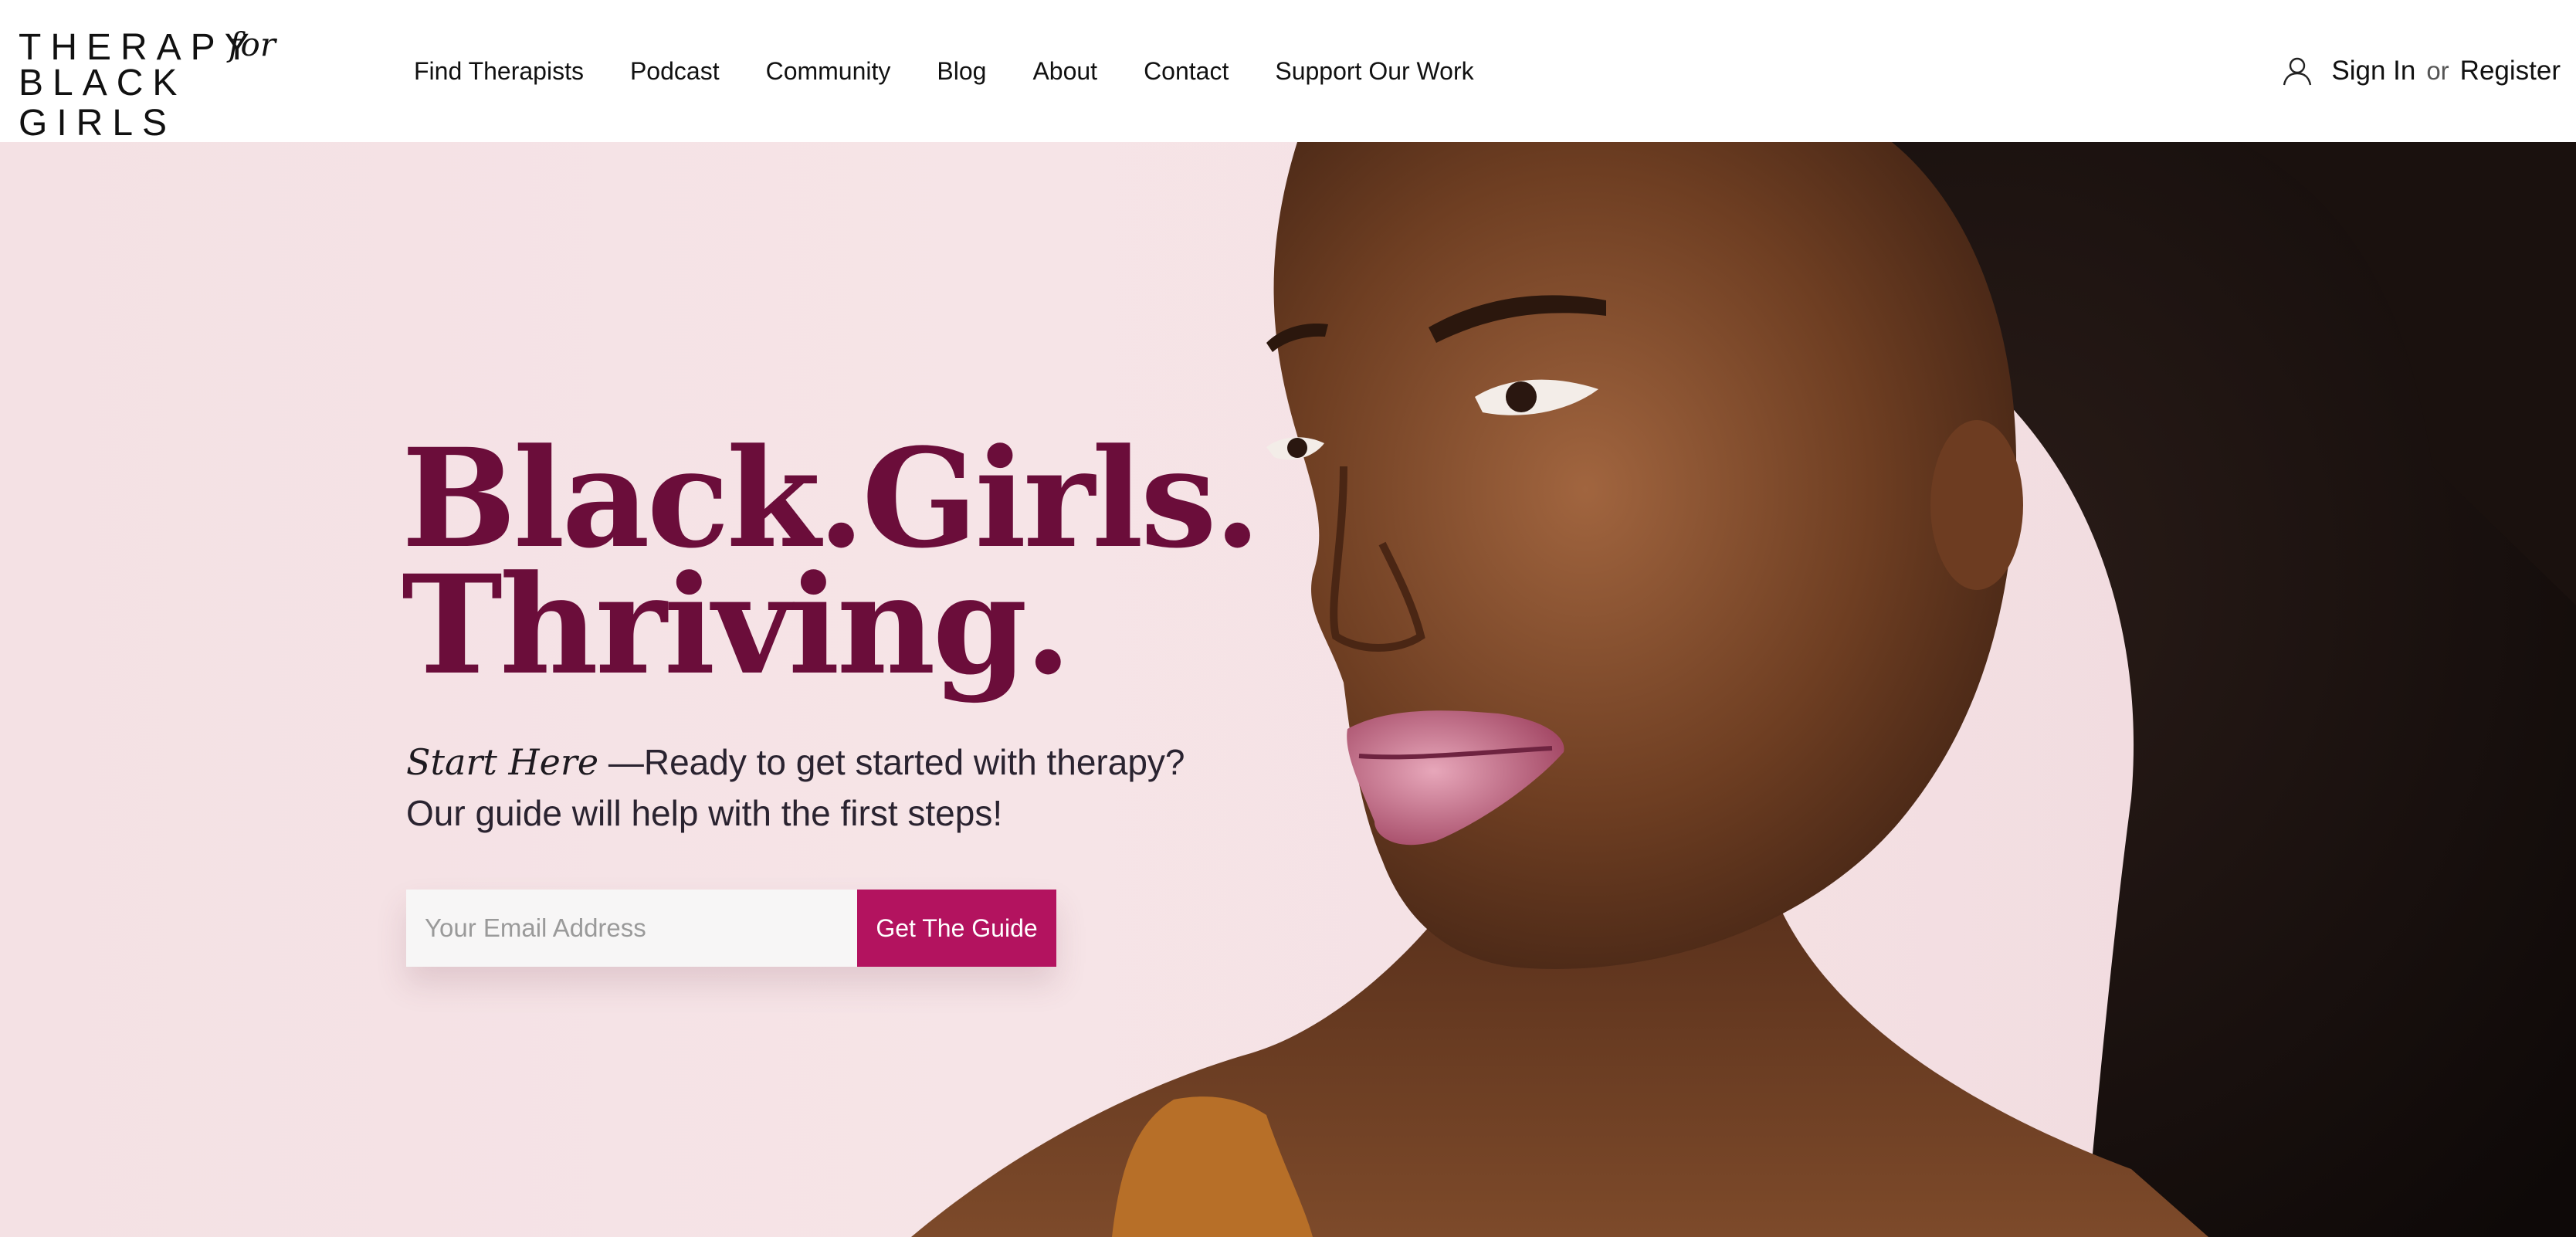 This screenshot has width=2576, height=1237. Describe the element at coordinates (961, 71) in the screenshot. I see `nav-blog: Blog` at that location.